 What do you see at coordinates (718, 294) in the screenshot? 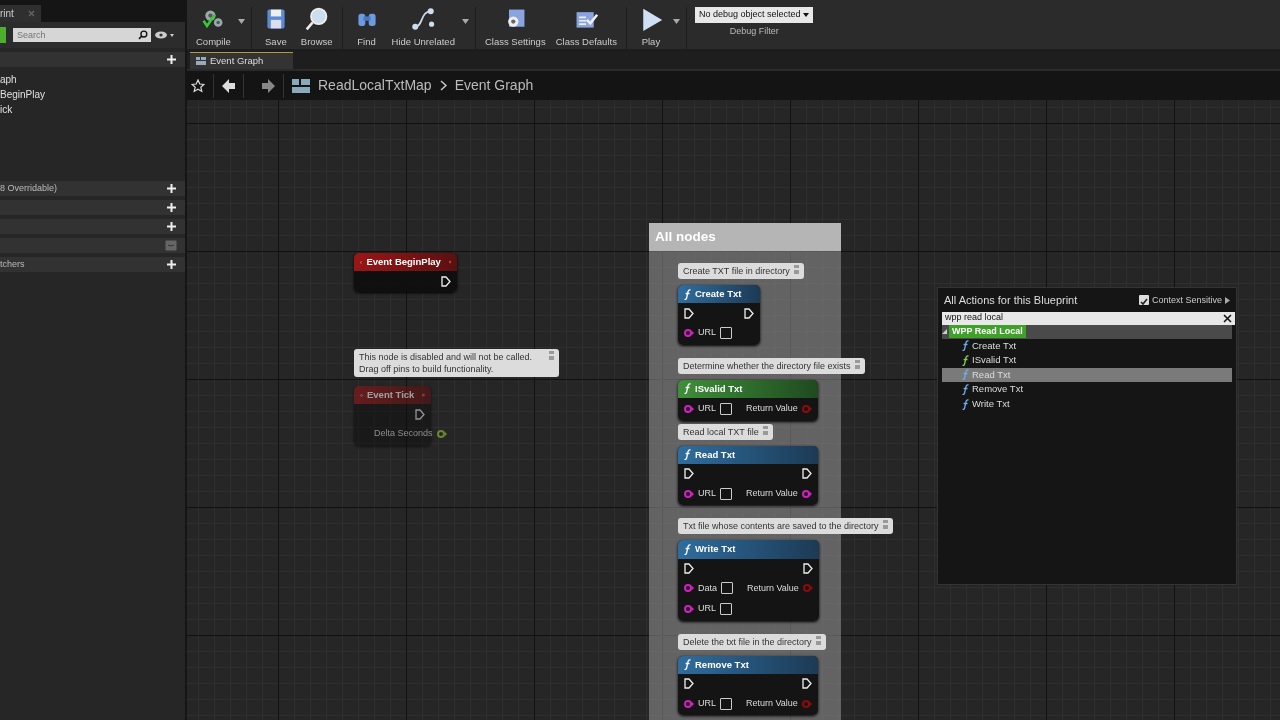
I see `node-title: Create Txt` at bounding box center [718, 294].